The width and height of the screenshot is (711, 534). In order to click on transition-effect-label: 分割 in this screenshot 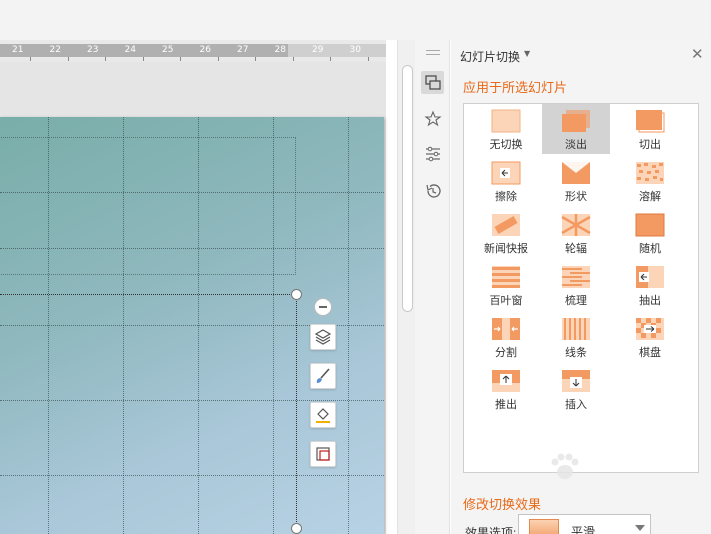, I will do `click(506, 353)`.